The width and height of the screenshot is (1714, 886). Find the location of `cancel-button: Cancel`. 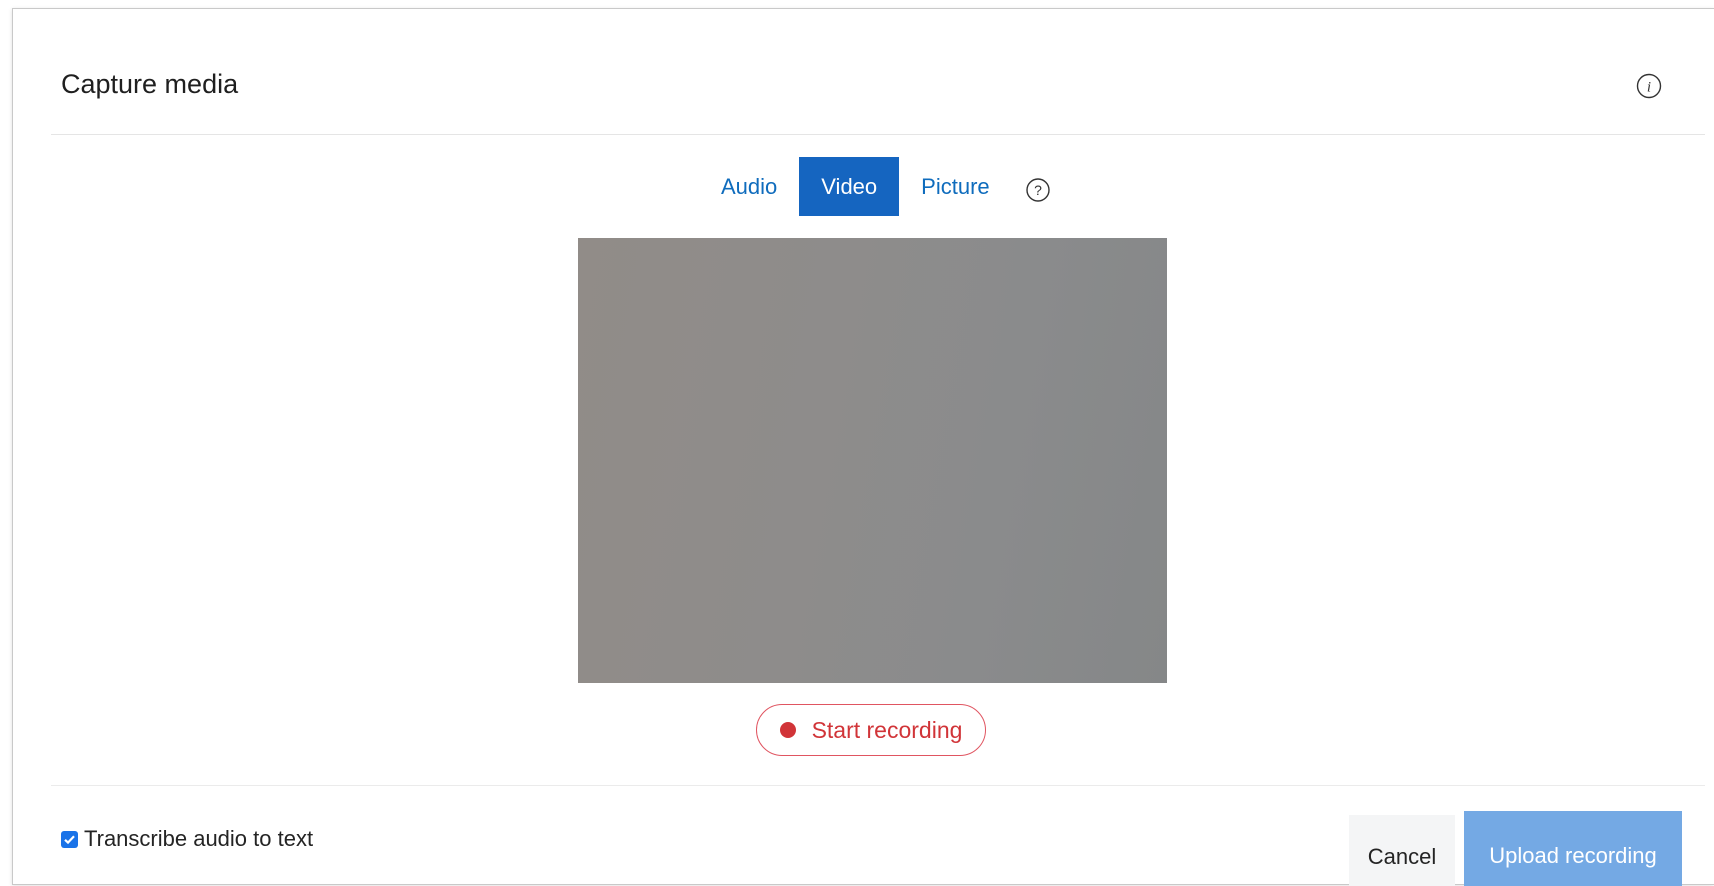

cancel-button: Cancel is located at coordinates (1402, 850).